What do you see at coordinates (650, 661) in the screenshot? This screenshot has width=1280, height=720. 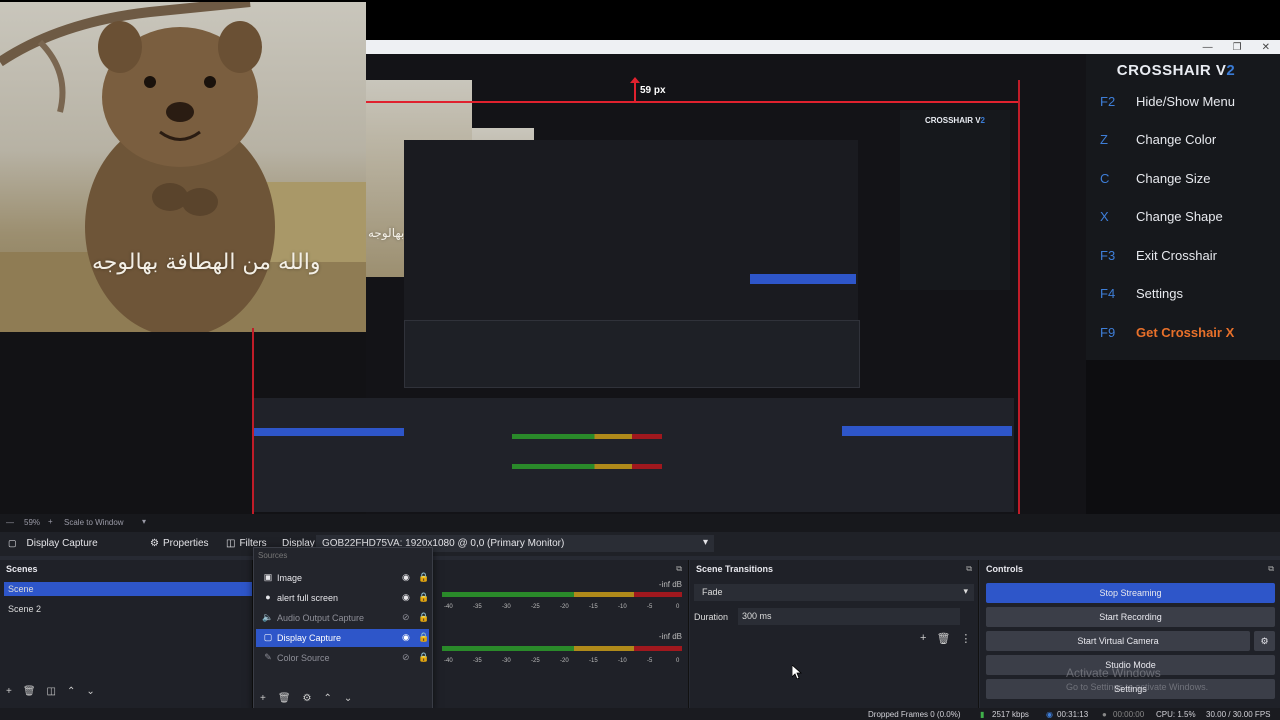 I see `mixer-tick-label: -5` at bounding box center [650, 661].